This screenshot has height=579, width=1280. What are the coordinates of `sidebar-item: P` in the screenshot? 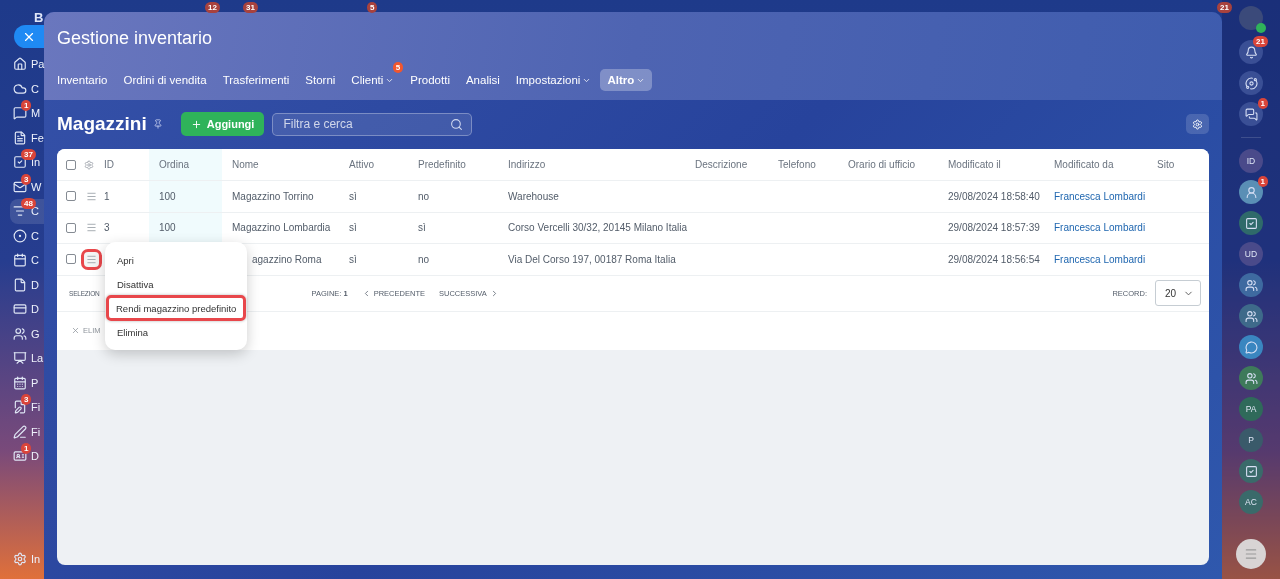 It's located at (27, 382).